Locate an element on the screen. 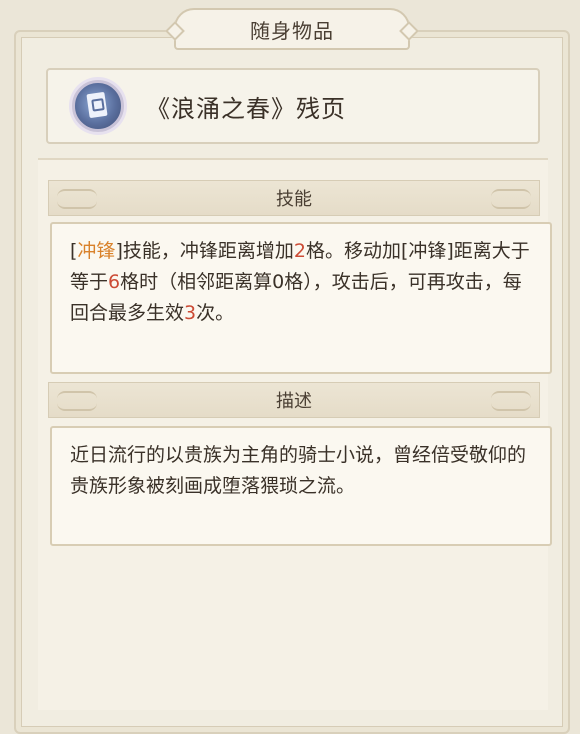 This screenshot has width=580, height=734. skill-highlight: 6 is located at coordinates (114, 282).